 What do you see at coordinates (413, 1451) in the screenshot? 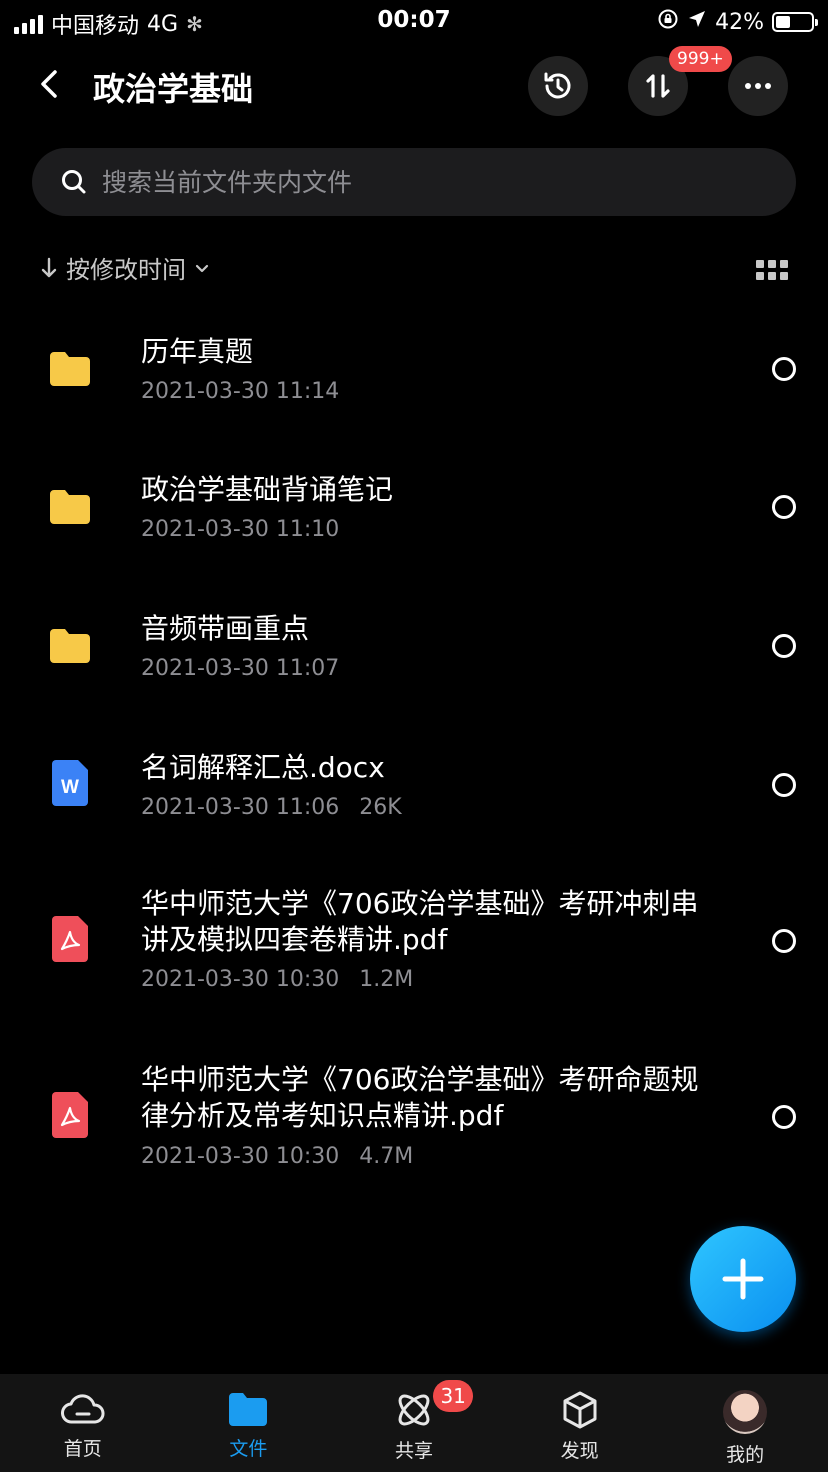
I see `tab-label: 共享` at bounding box center [413, 1451].